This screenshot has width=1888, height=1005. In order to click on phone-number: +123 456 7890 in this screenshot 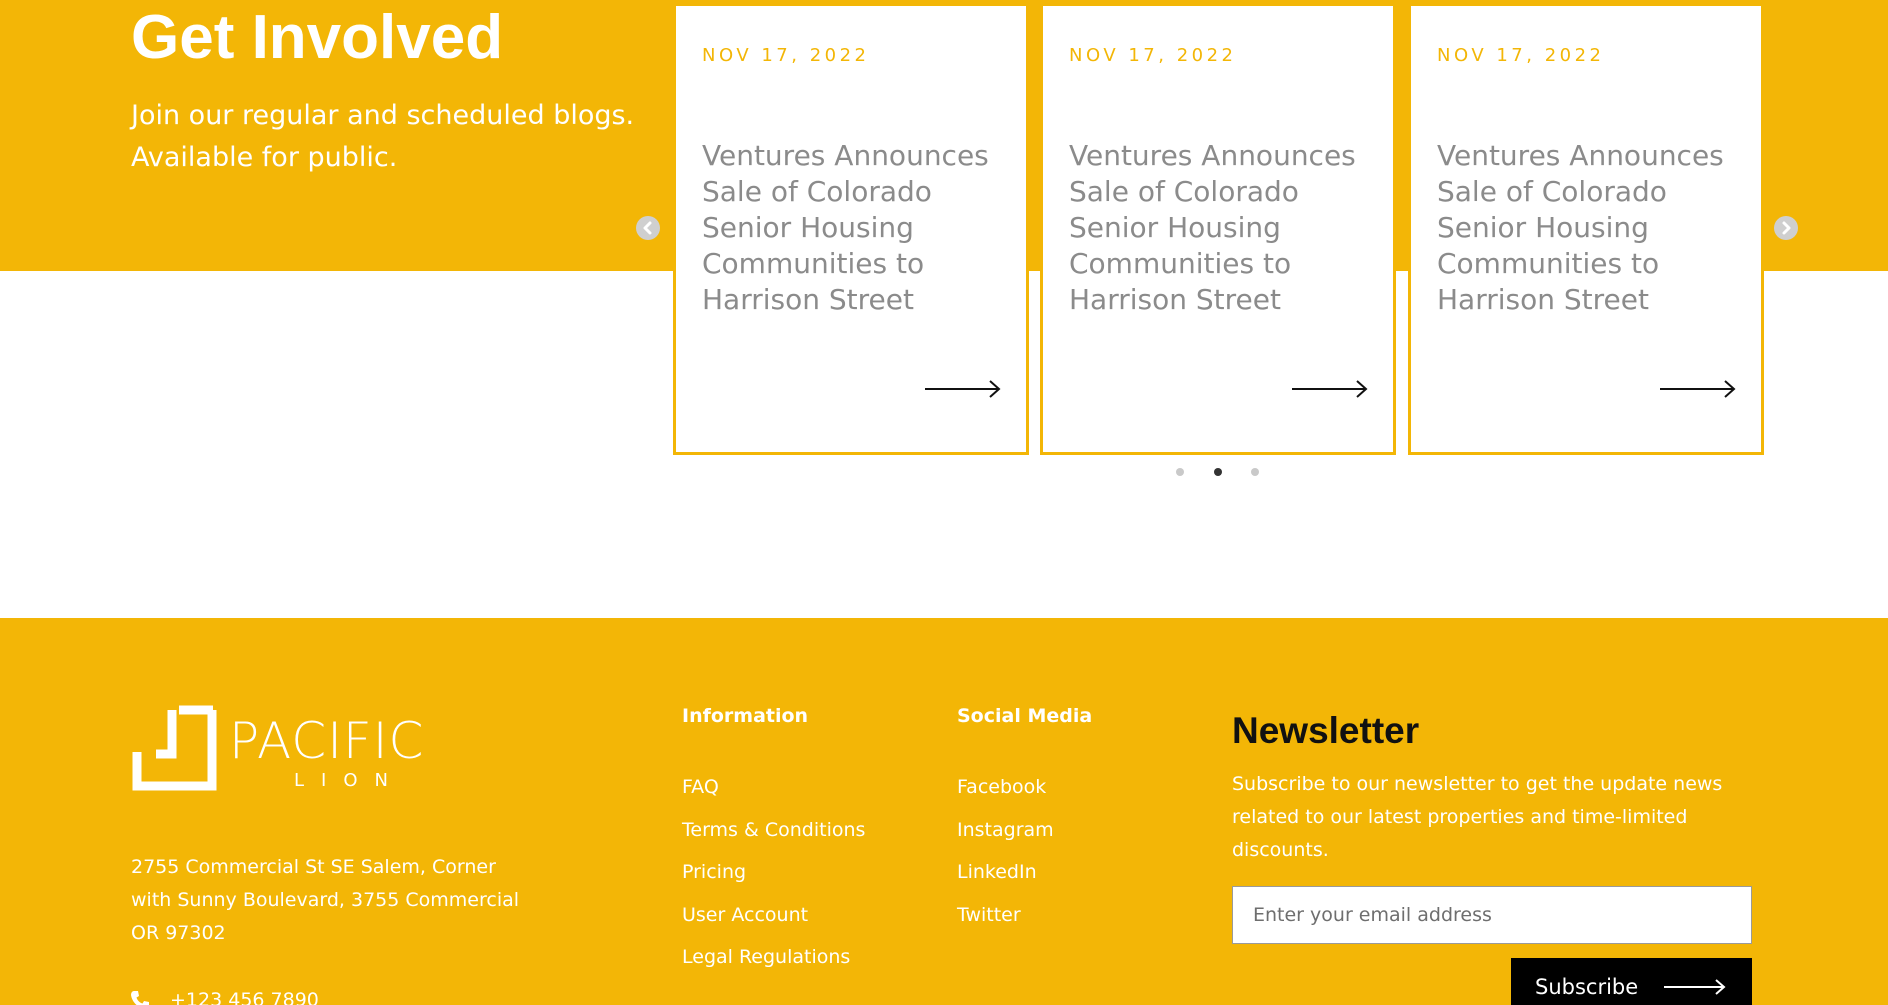, I will do `click(244, 995)`.